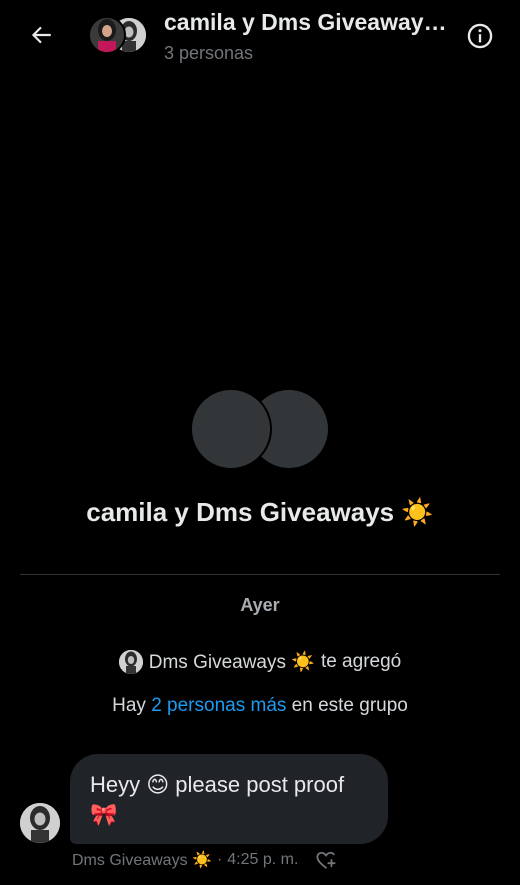  I want to click on back-button, so click(41, 35).